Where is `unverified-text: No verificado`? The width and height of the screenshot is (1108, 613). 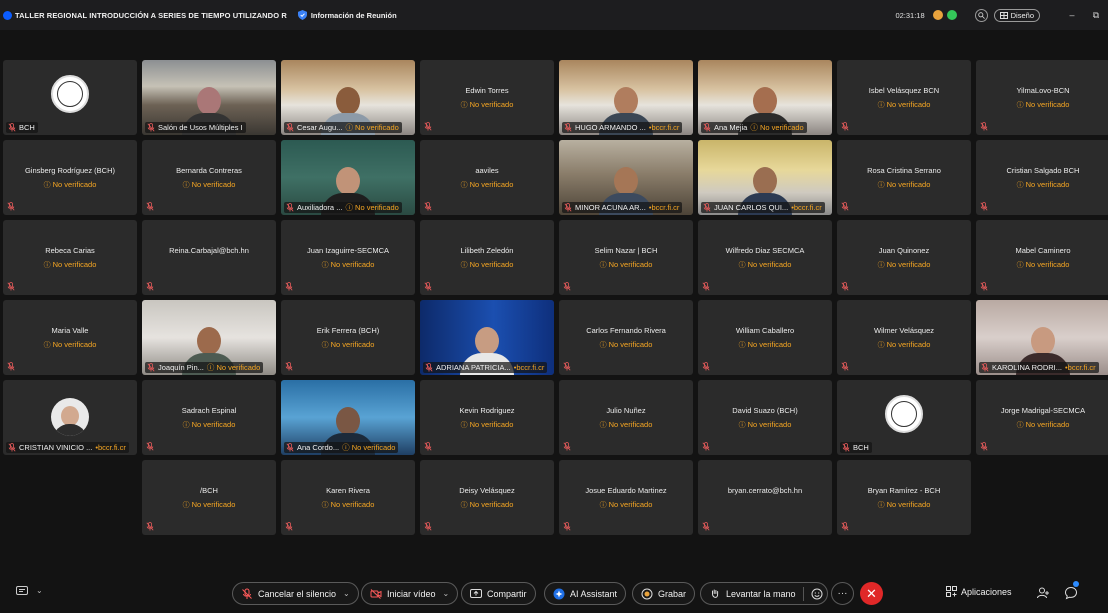 unverified-text: No verificado is located at coordinates (238, 367).